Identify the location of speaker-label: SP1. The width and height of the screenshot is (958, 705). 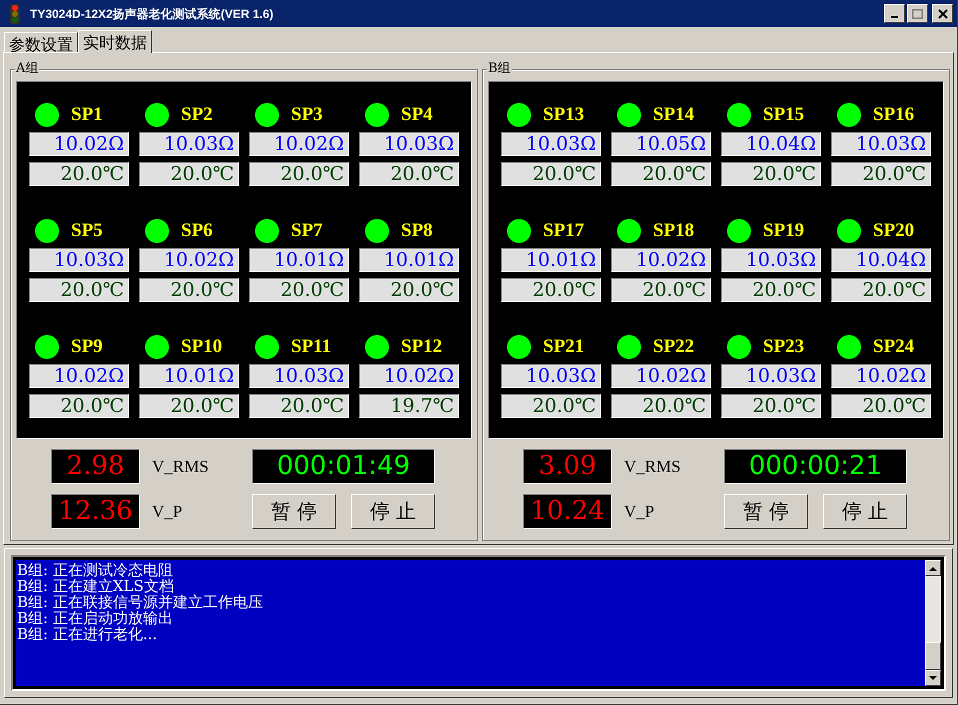
(87, 114).